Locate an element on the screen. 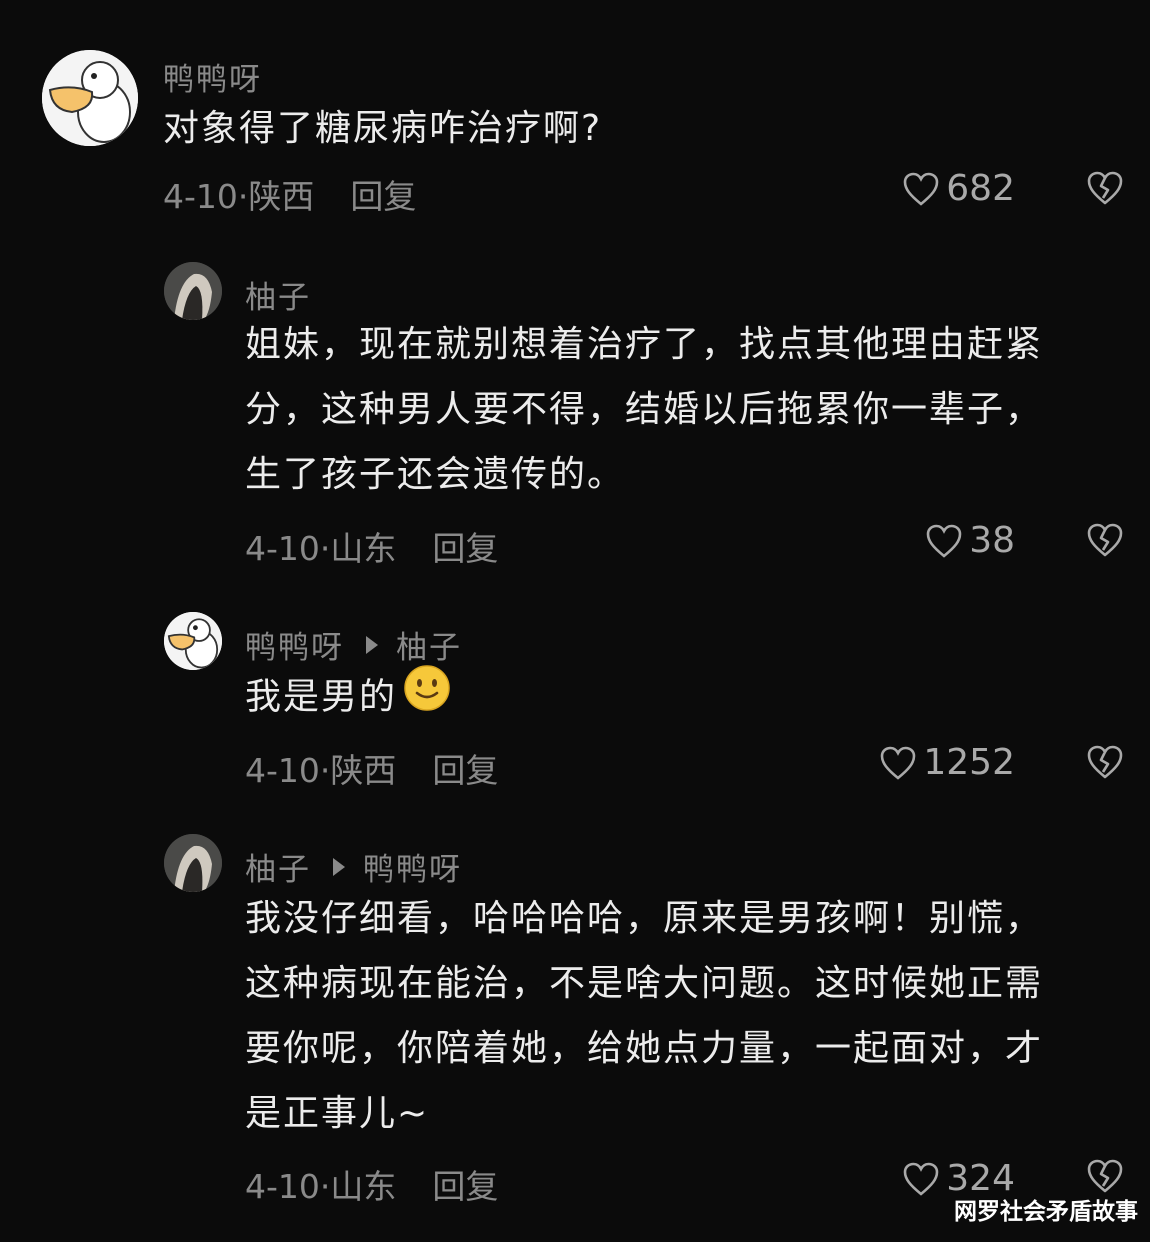 This screenshot has height=1242, width=1150. like-button: 38 is located at coordinates (947, 540).